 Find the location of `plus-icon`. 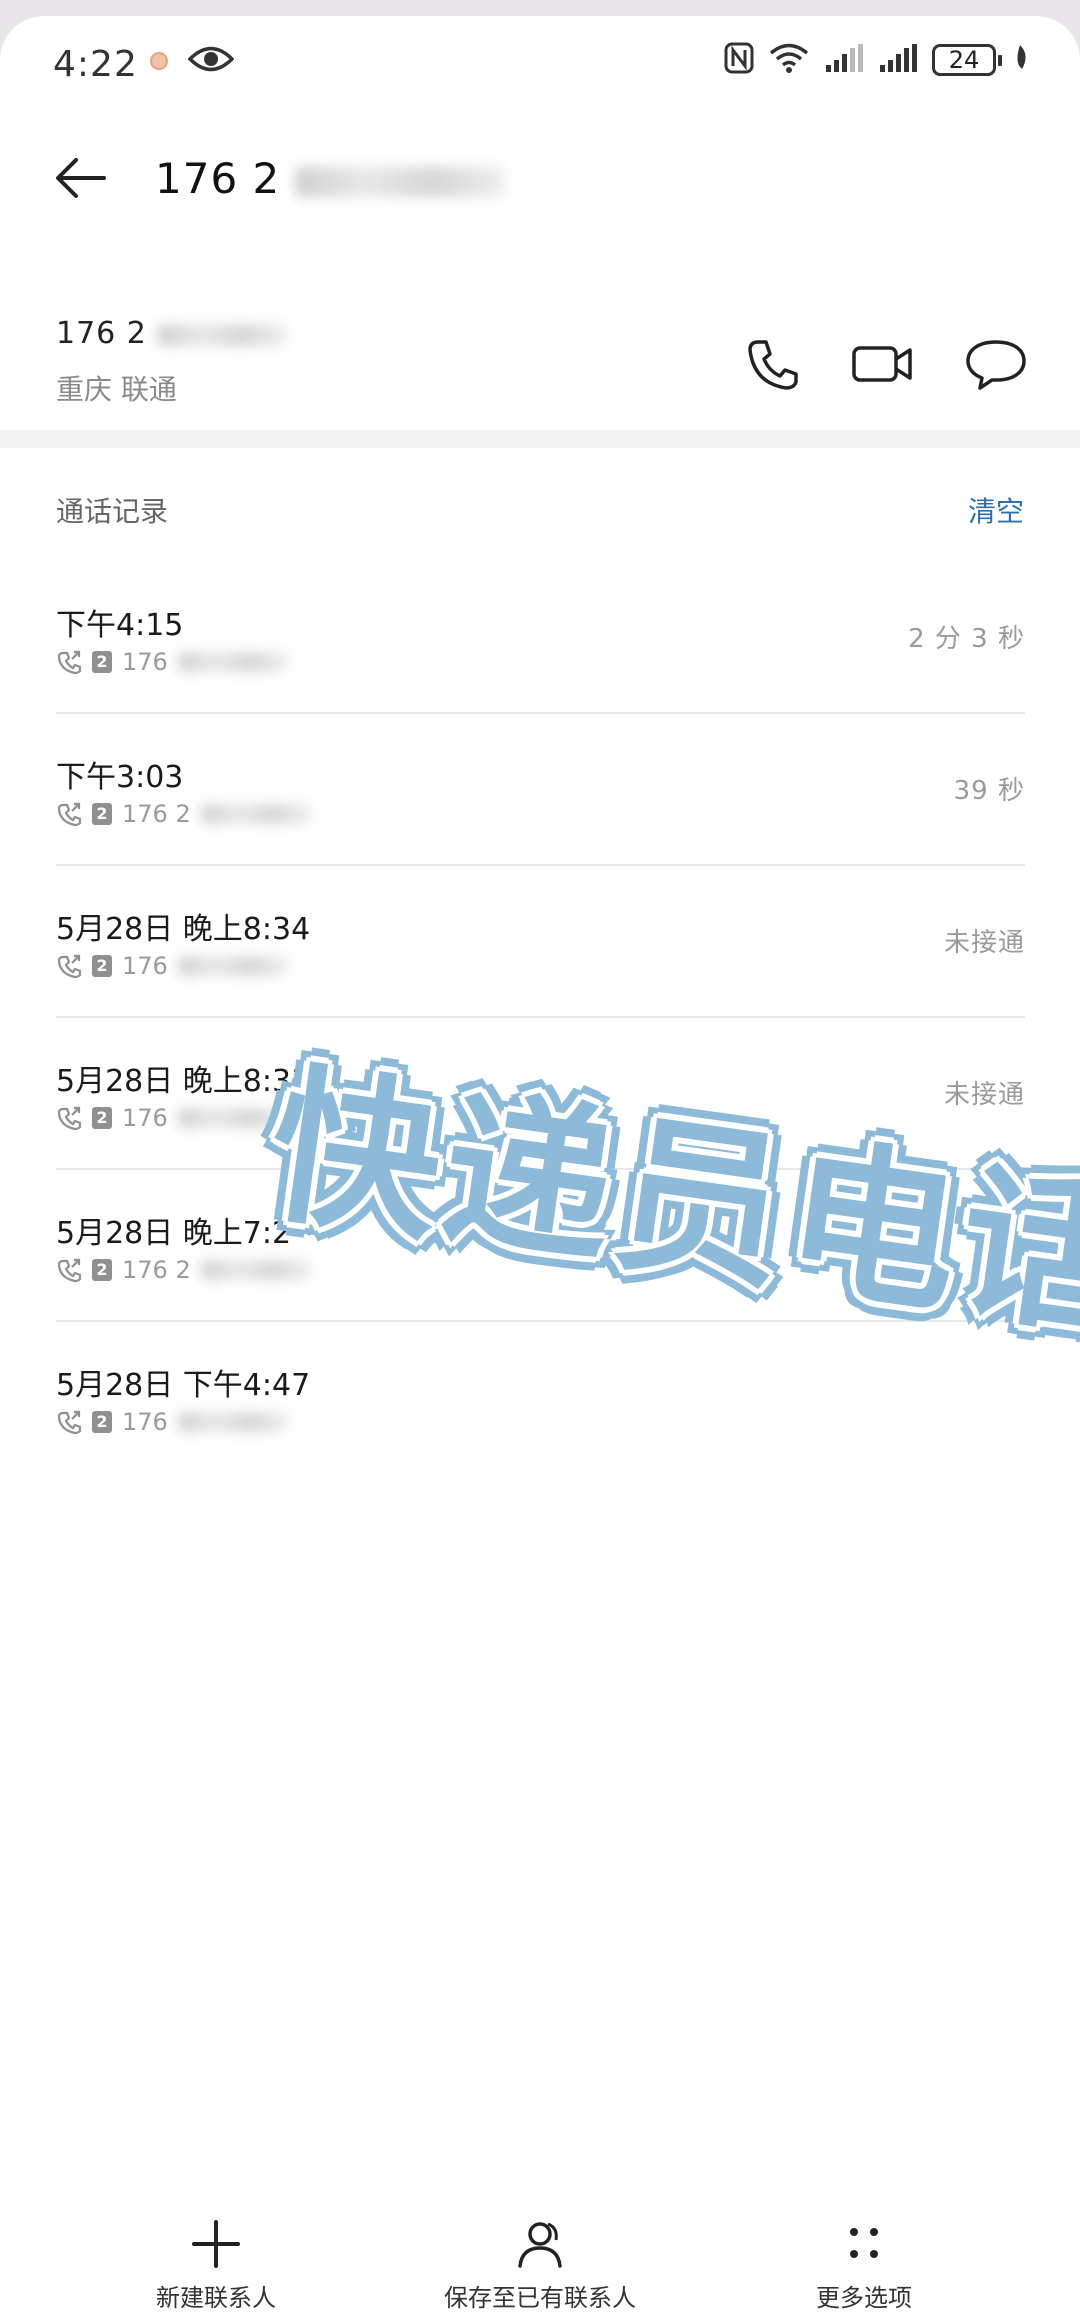

plus-icon is located at coordinates (216, 2244).